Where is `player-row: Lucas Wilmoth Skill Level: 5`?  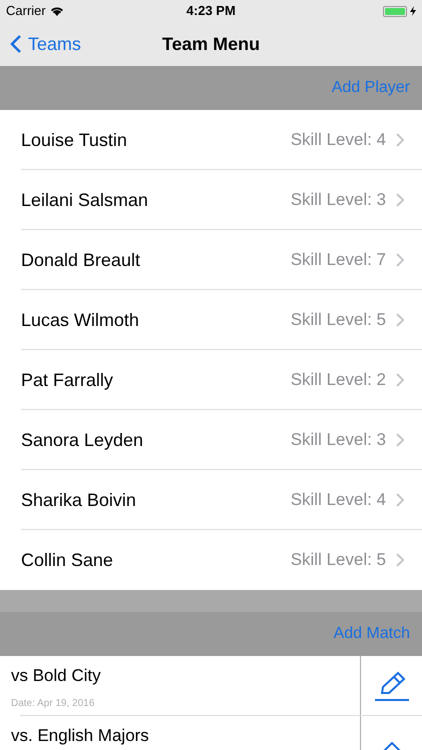
player-row: Lucas Wilmoth Skill Level: 5 is located at coordinates (211, 320).